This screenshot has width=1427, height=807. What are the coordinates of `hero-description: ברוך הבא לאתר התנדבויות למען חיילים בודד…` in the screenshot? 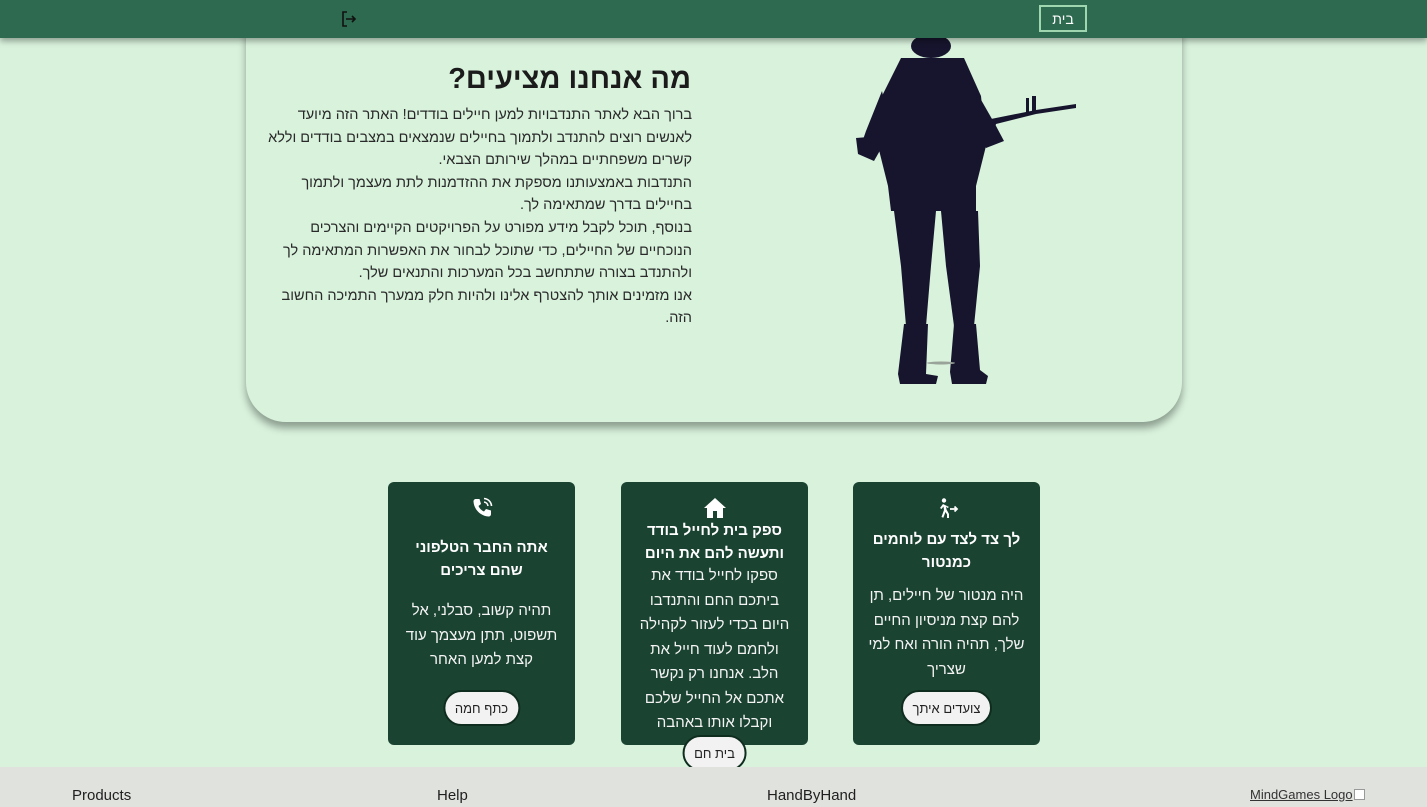 It's located at (476, 217).